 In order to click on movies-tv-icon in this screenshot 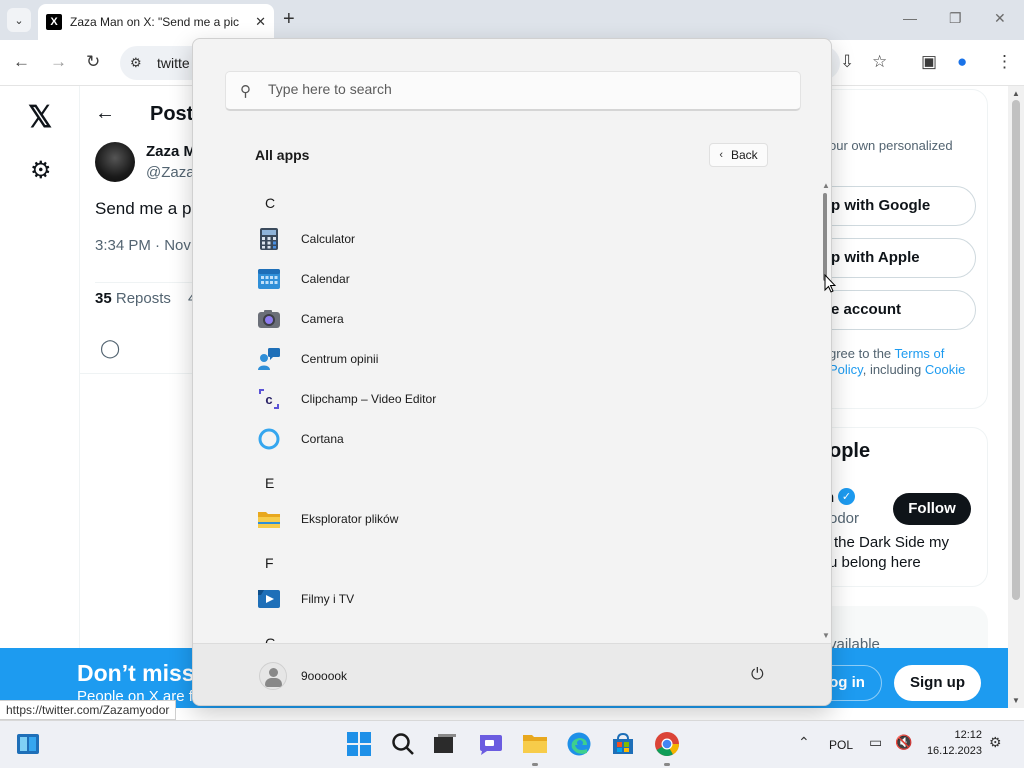, I will do `click(269, 599)`.